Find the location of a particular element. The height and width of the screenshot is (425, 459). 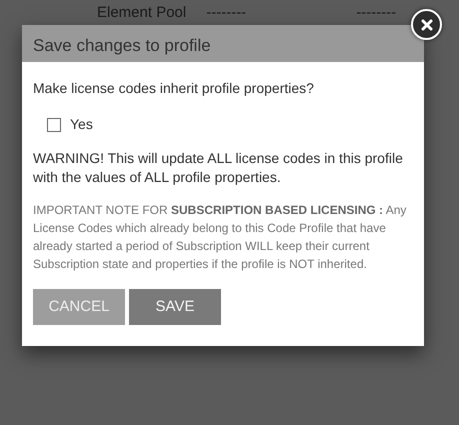

close-button is located at coordinates (426, 24).